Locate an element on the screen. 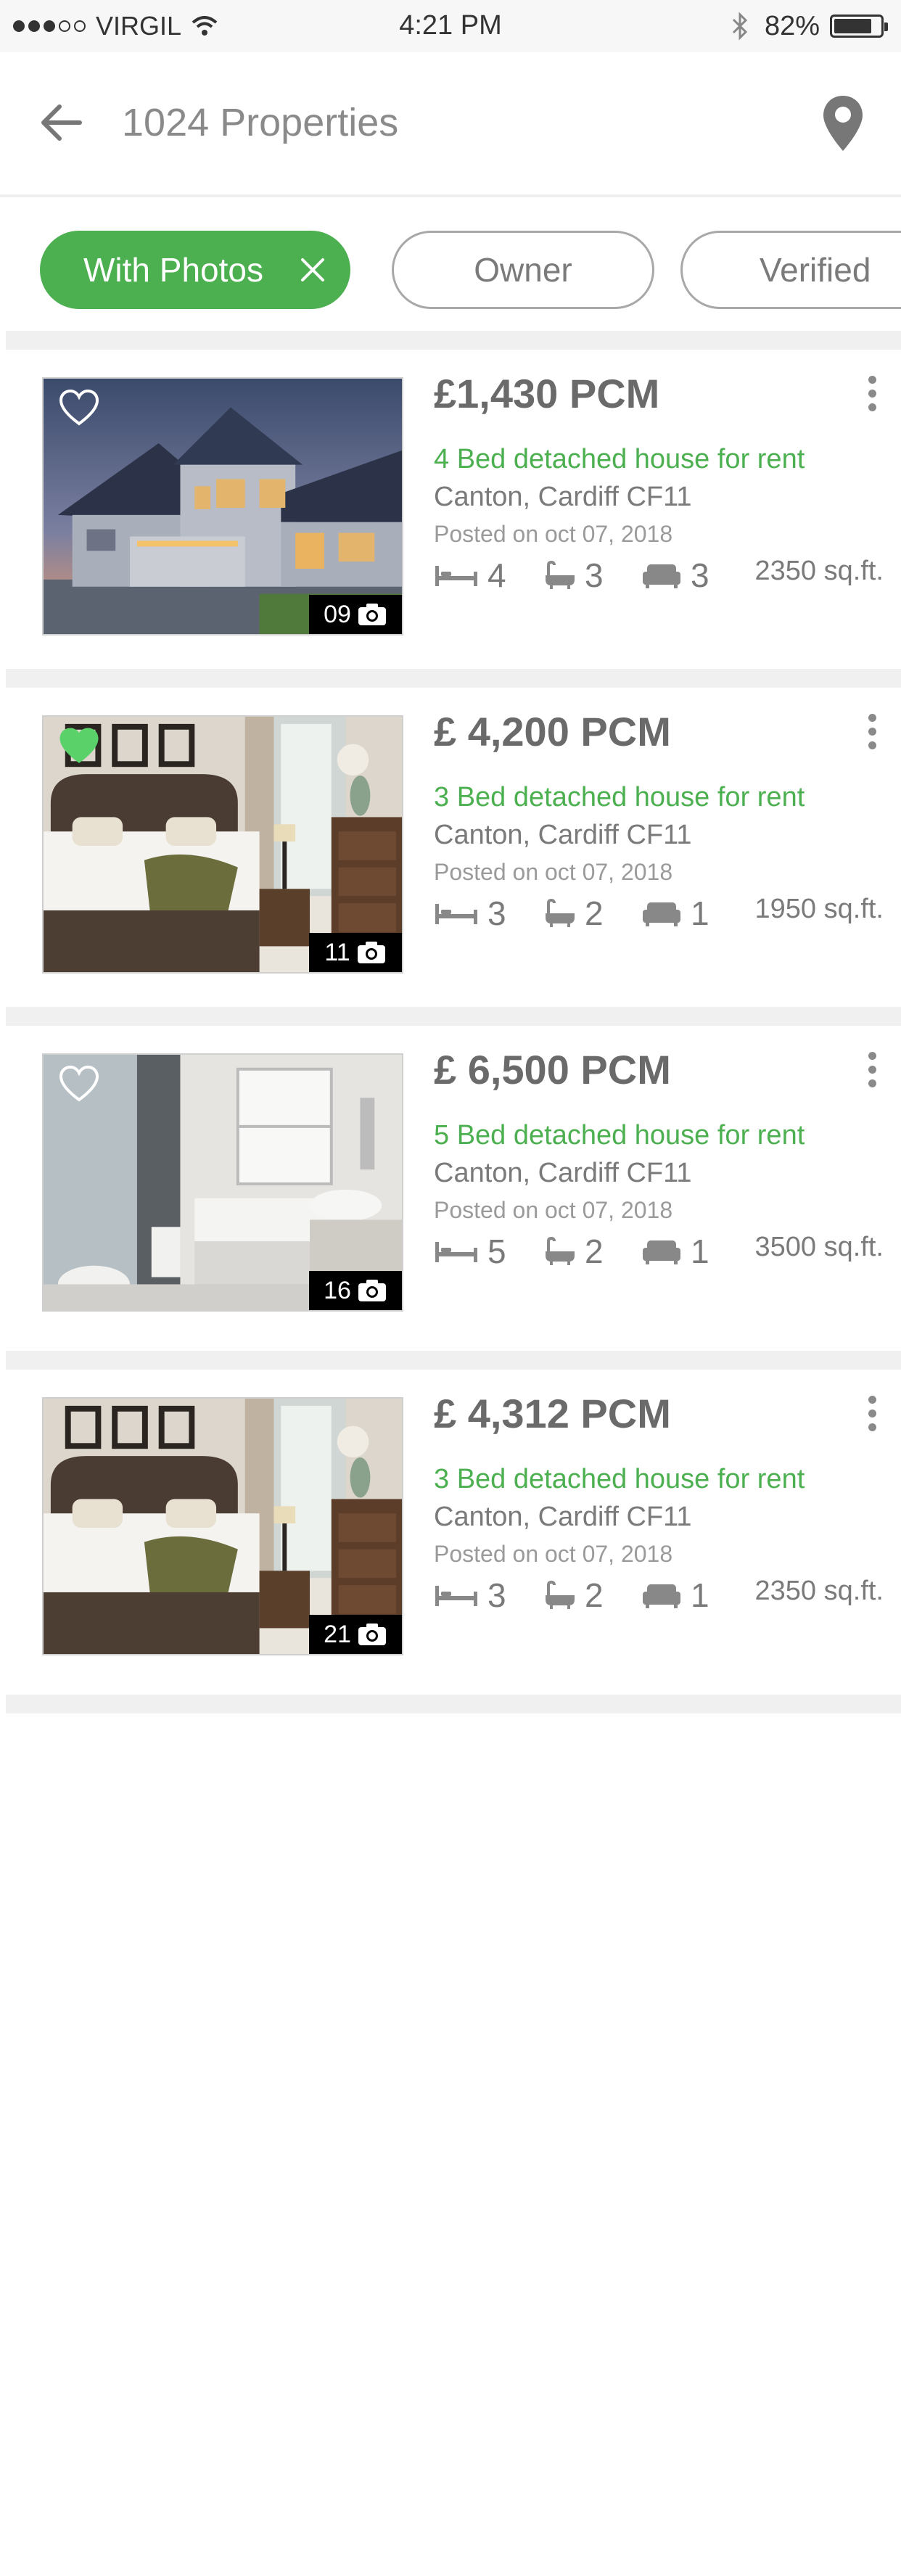 Image resolution: width=901 pixels, height=2576 pixels. photo-count-badge: 11 is located at coordinates (355, 952).